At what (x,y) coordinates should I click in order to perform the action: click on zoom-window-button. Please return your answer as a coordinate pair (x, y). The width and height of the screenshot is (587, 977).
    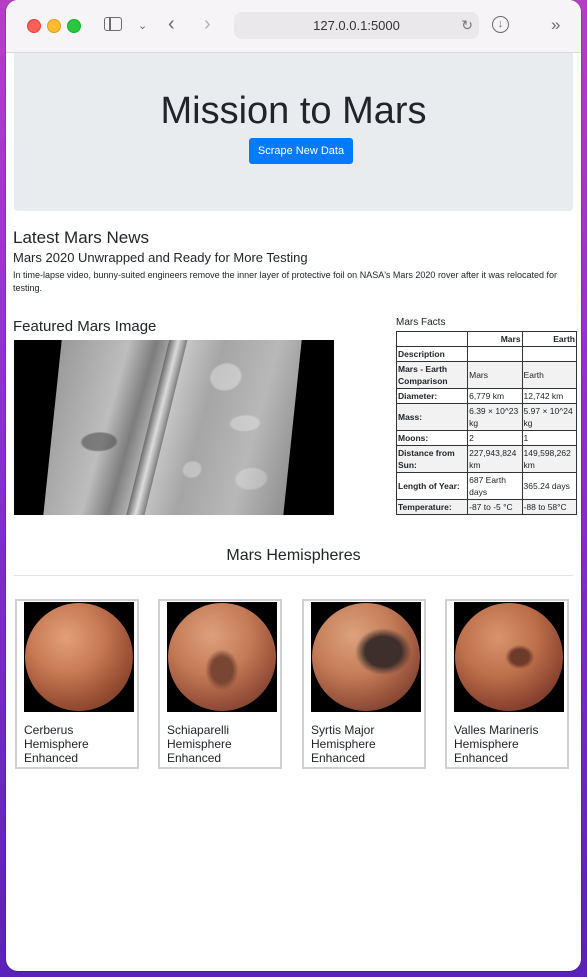
    Looking at the image, I should click on (74, 26).